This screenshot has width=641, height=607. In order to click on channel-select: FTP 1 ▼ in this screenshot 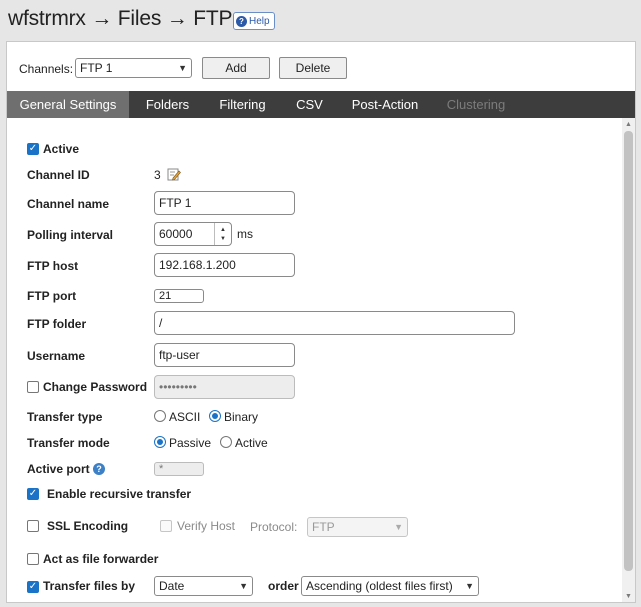, I will do `click(133, 68)`.